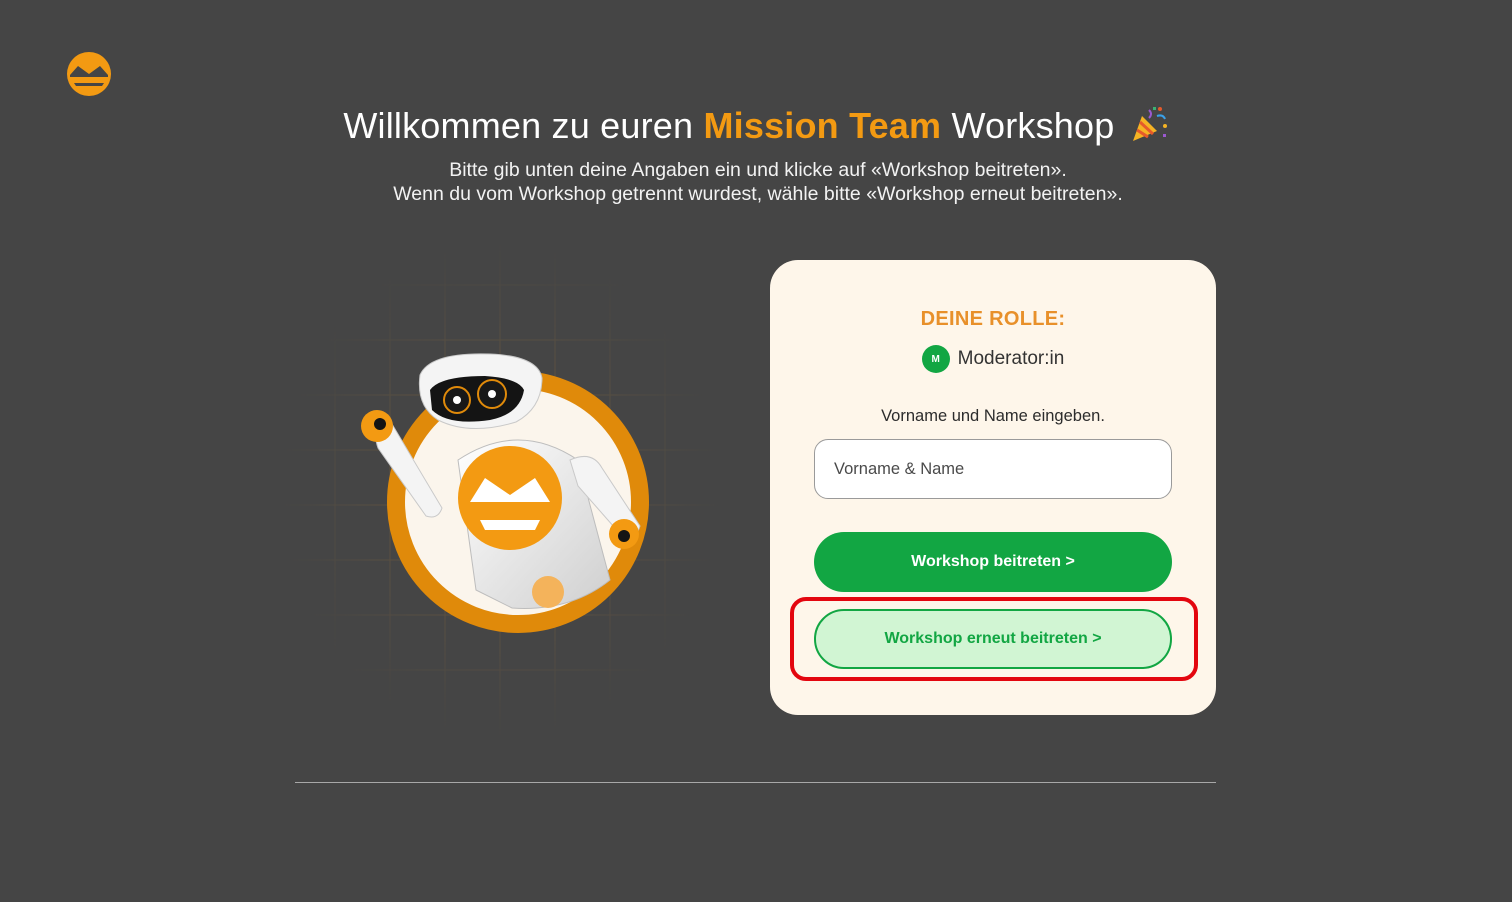 The height and width of the screenshot is (902, 1512). Describe the element at coordinates (1033, 125) in the screenshot. I see `title-suffix: Workshop` at that location.